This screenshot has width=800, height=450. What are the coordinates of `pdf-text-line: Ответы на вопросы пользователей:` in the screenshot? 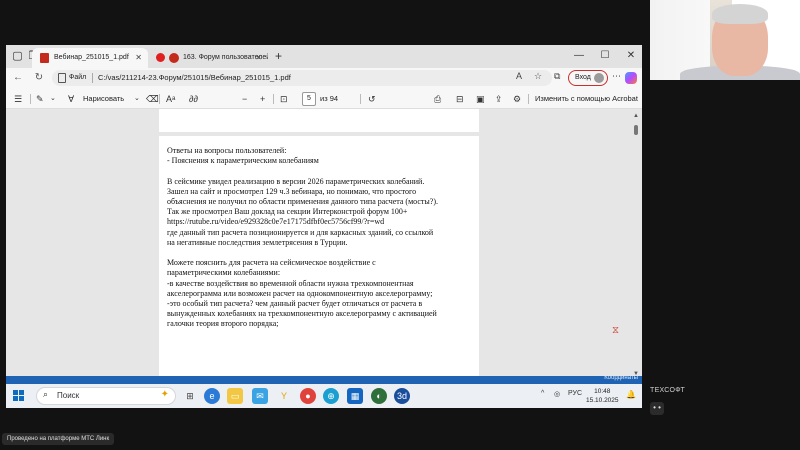 It's located at (227, 150).